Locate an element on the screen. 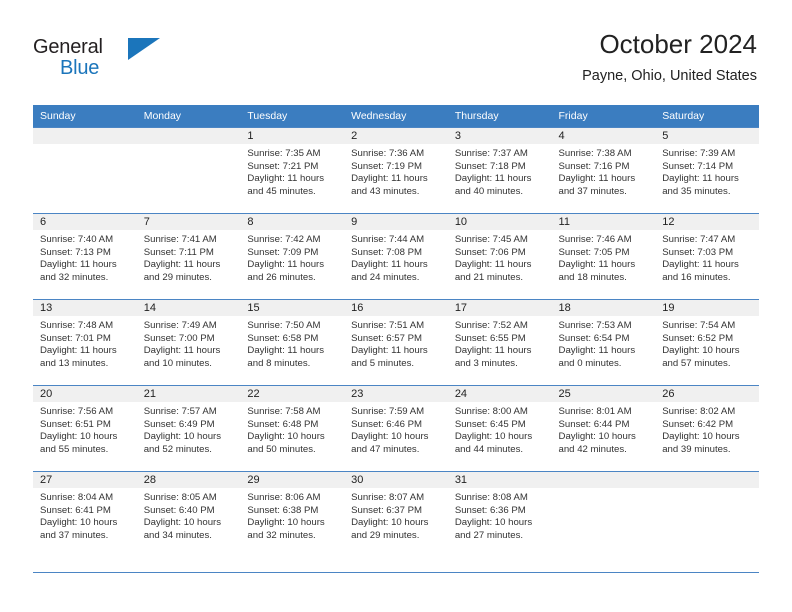 Image resolution: width=792 pixels, height=612 pixels. sunrise-time: Sunrise: 7:51 AM is located at coordinates (388, 325).